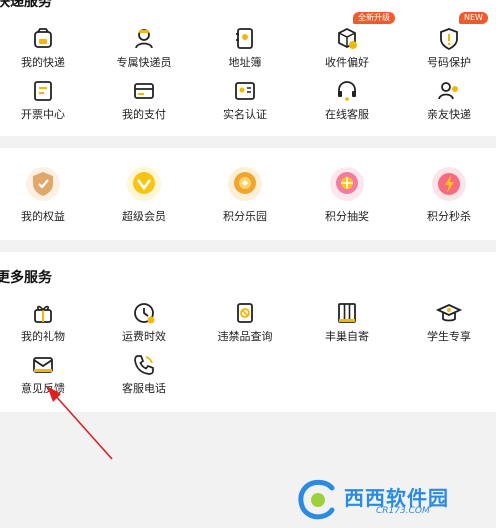  What do you see at coordinates (403, 511) in the screenshot?
I see `watermark-url: CR173.COM` at bounding box center [403, 511].